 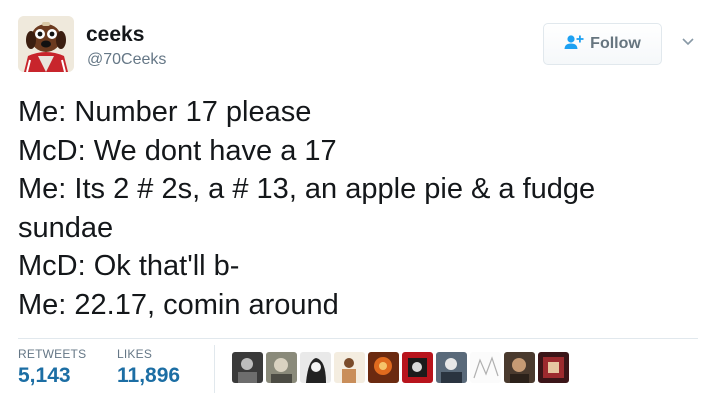 I want to click on follow-button: Follow, so click(x=602, y=44).